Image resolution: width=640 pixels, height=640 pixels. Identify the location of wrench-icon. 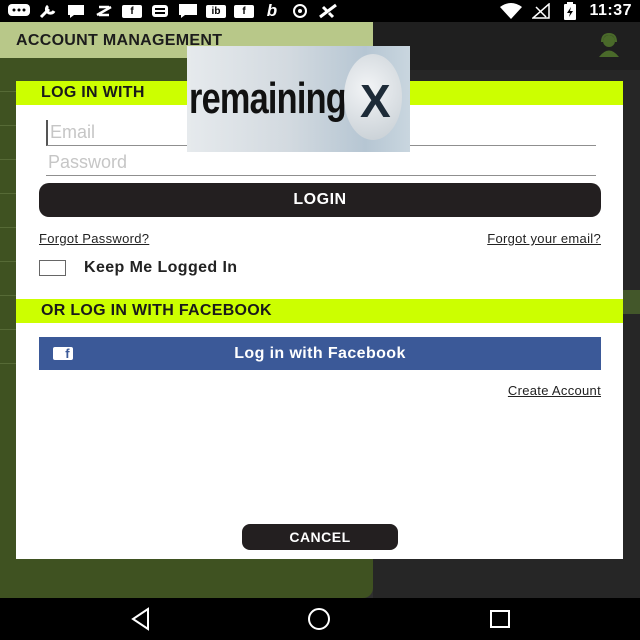
(48, 11).